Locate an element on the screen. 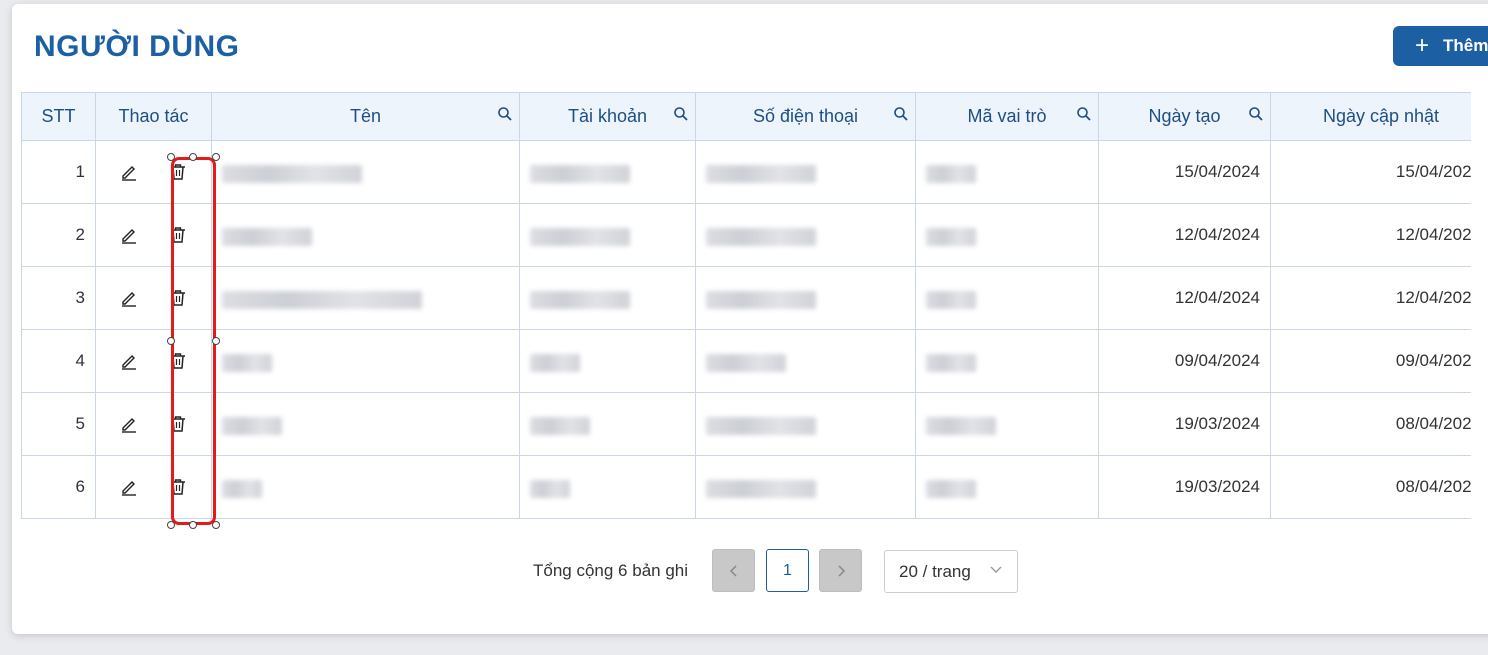 This screenshot has height=655, width=1488. page-size-select: 20 / trang is located at coordinates (951, 571).